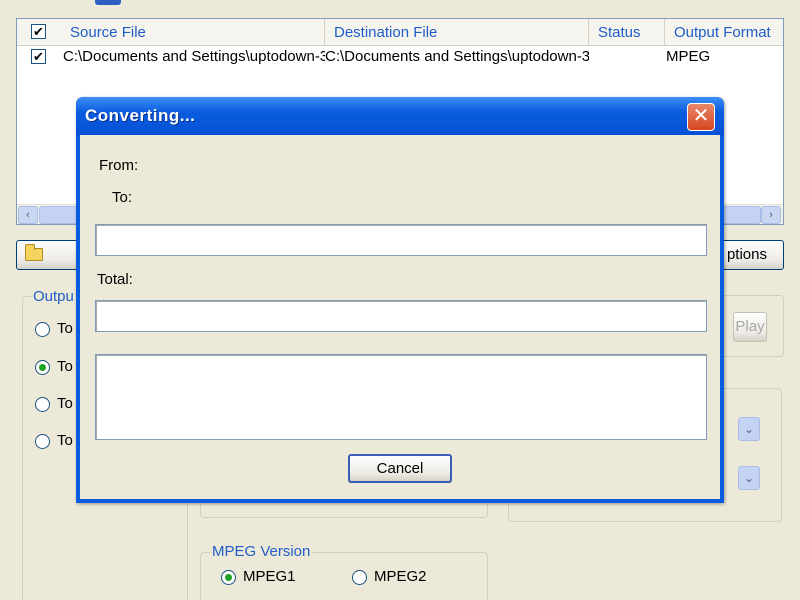 Image resolution: width=800 pixels, height=600 pixels. Describe the element at coordinates (28, 215) in the screenshot. I see `scroll-left-icon: ‹` at that location.